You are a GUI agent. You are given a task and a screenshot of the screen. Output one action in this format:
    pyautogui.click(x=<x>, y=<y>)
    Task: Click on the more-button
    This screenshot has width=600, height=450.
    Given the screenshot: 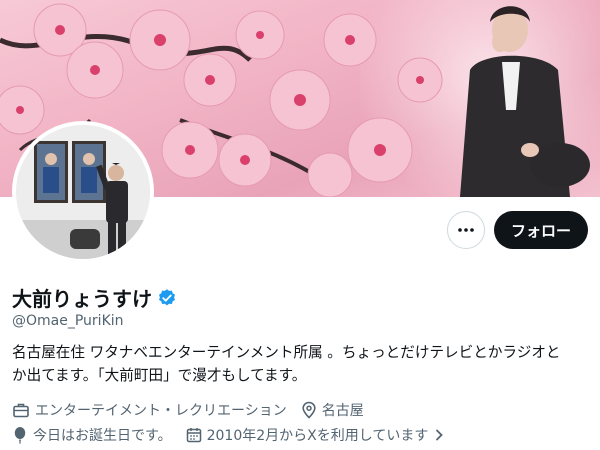 What is the action you would take?
    pyautogui.click(x=466, y=230)
    